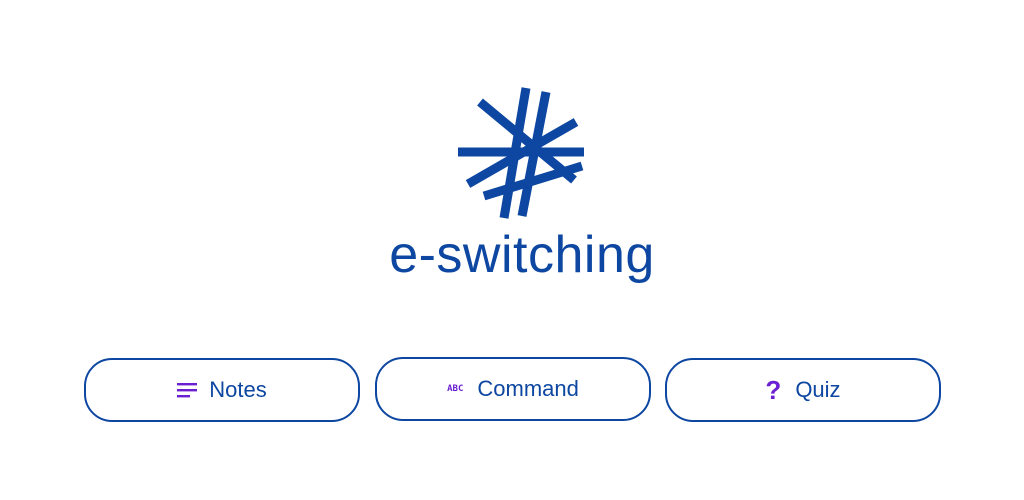 This screenshot has height=500, width=1024. Describe the element at coordinates (455, 389) in the screenshot. I see `abc-text-icon: ABC` at that location.